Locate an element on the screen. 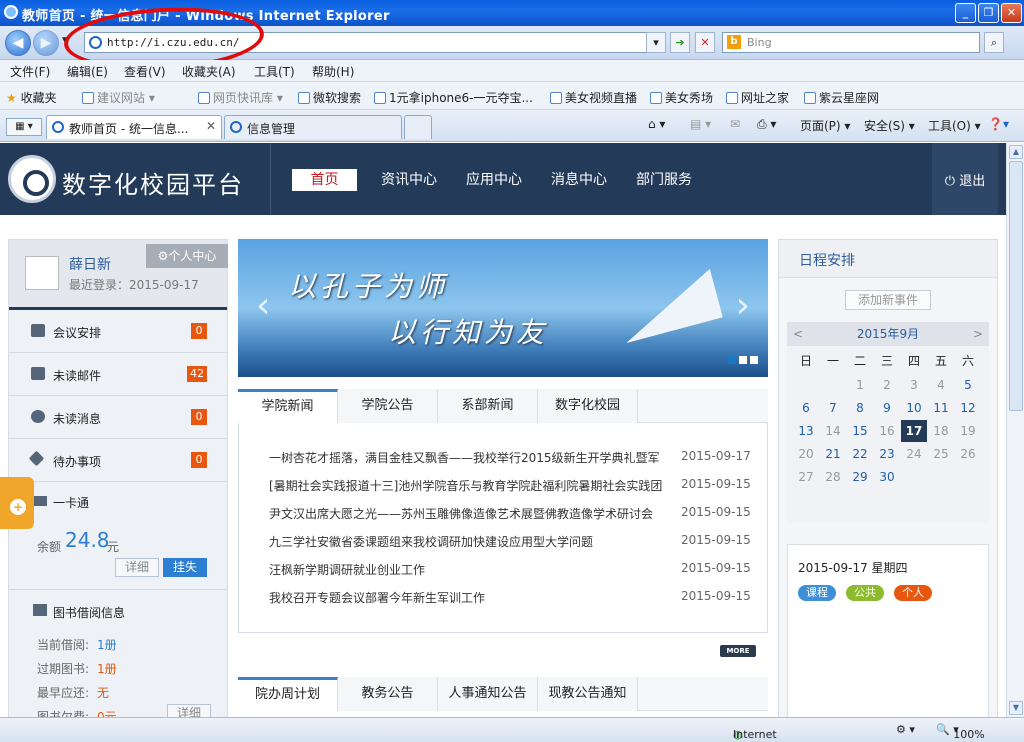 The width and height of the screenshot is (1024, 742). tag-course: 课程 is located at coordinates (817, 593).